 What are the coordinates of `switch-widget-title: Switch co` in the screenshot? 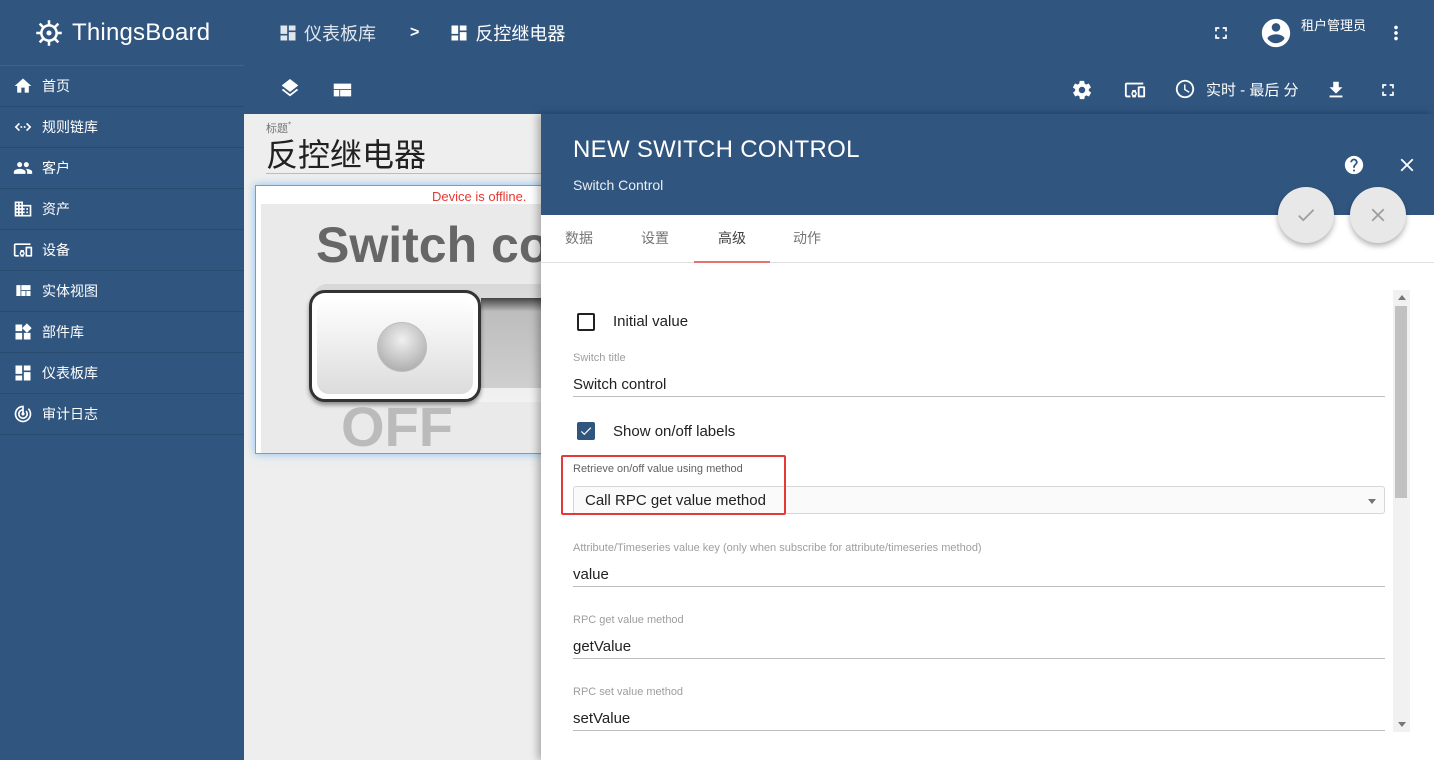 It's located at (430, 245).